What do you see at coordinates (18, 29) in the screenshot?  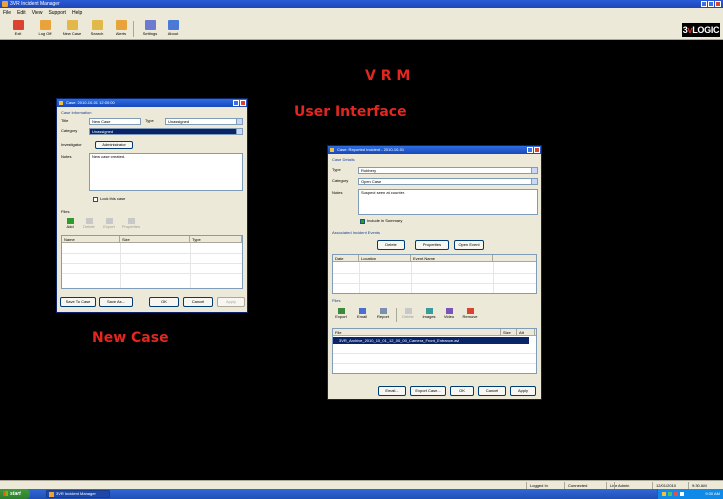 I see `exit-button: Exit` at bounding box center [18, 29].